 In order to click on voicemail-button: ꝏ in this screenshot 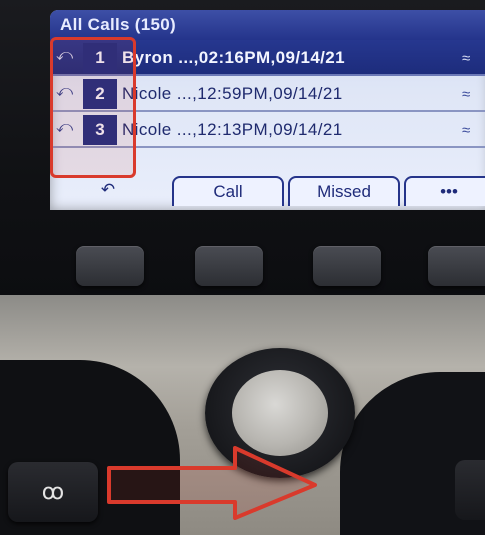, I will do `click(53, 492)`.